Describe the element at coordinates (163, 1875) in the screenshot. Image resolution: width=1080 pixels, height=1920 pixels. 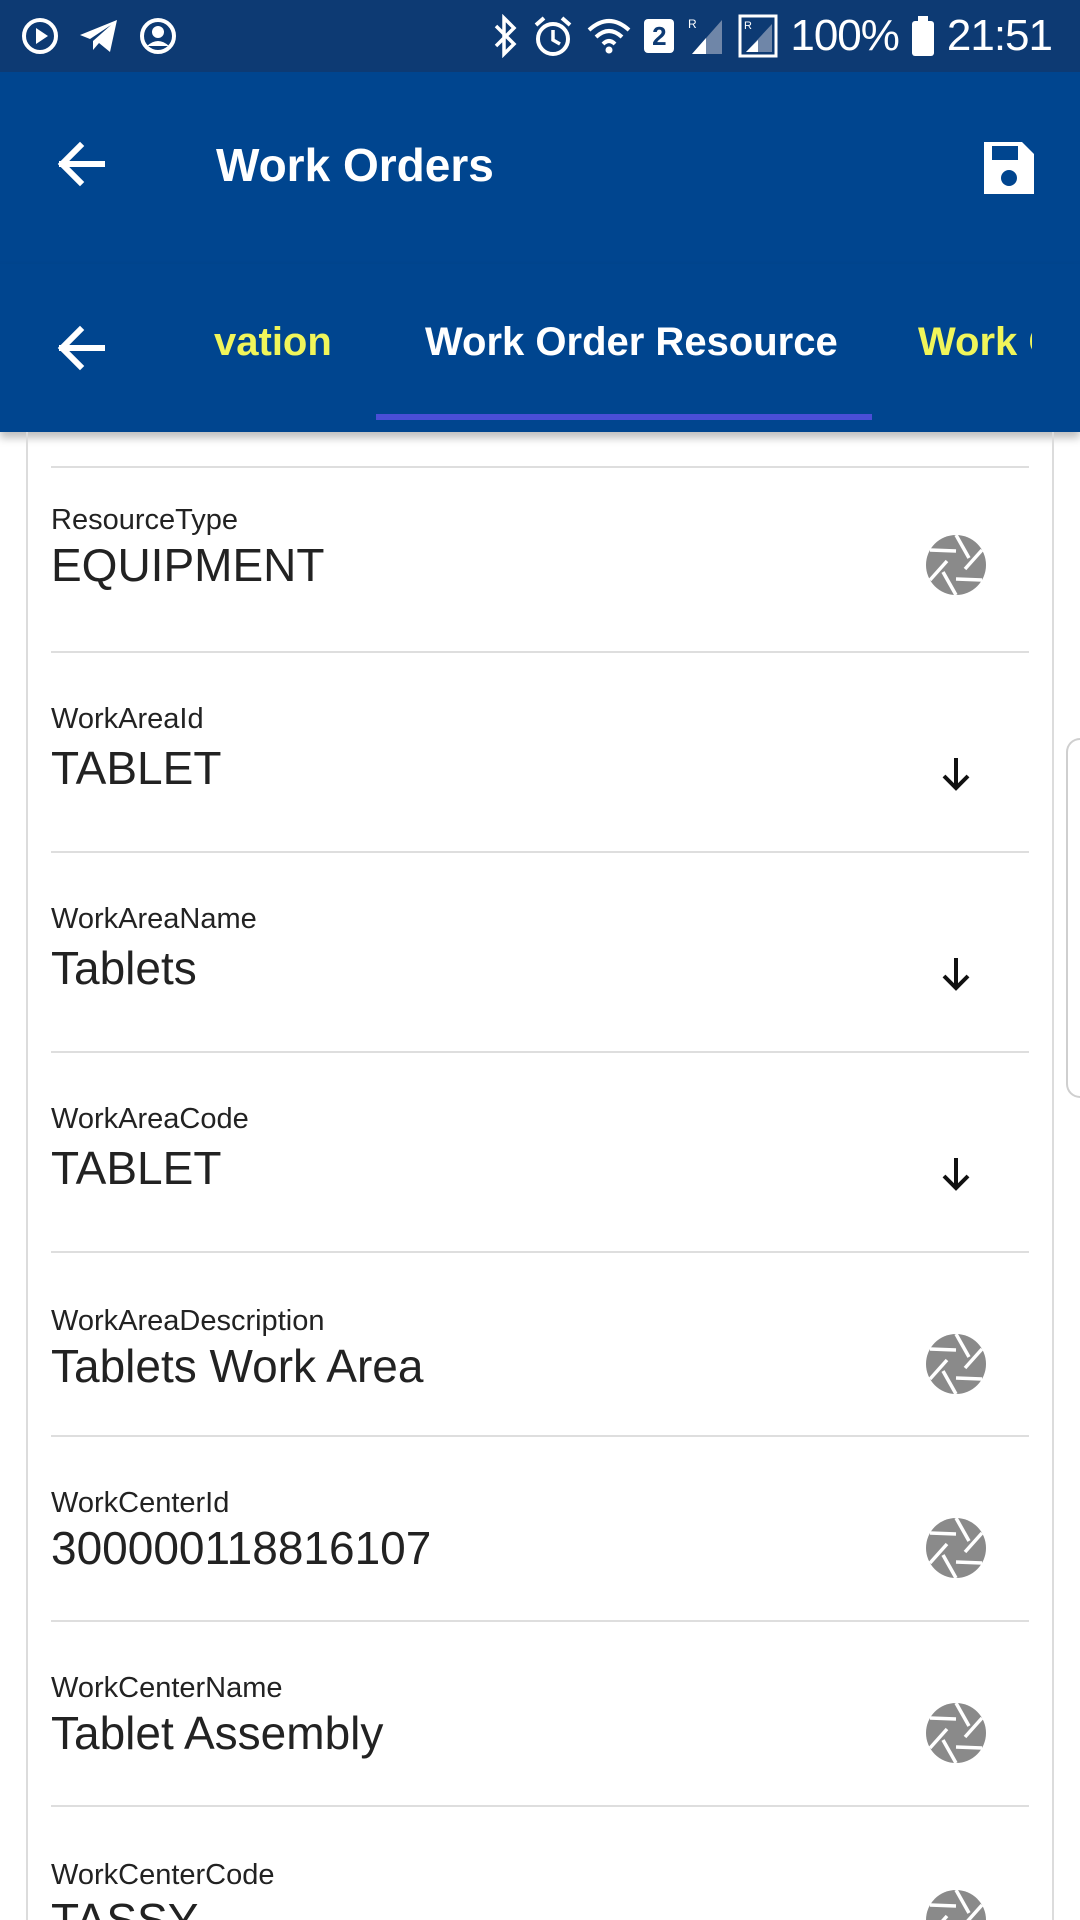
I see `field-label: WorkCenterCode` at that location.